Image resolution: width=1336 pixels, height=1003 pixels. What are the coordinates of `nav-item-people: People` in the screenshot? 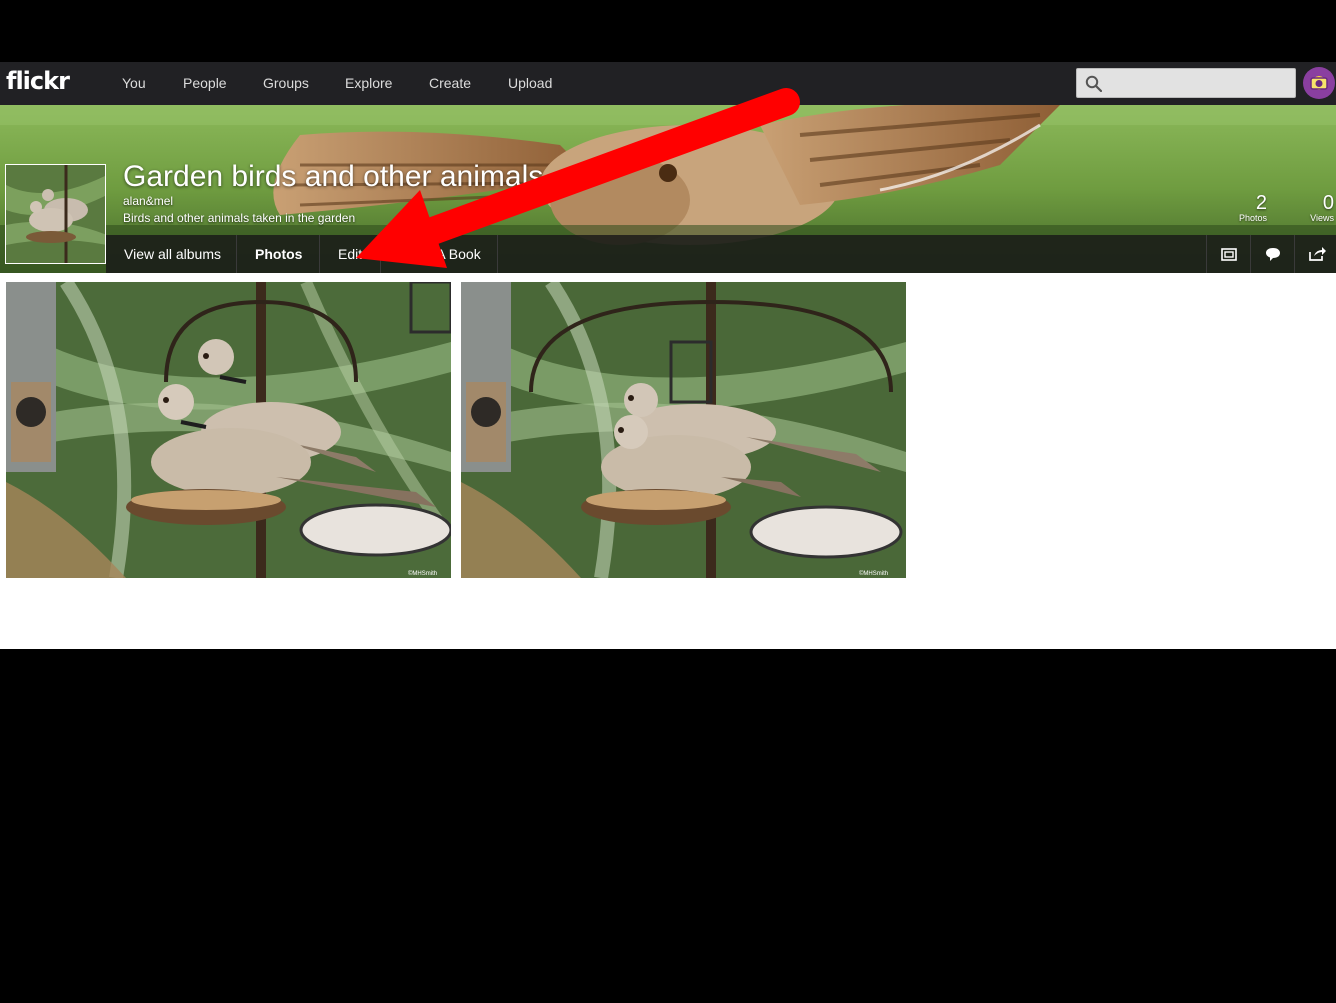 It's located at (205, 83).